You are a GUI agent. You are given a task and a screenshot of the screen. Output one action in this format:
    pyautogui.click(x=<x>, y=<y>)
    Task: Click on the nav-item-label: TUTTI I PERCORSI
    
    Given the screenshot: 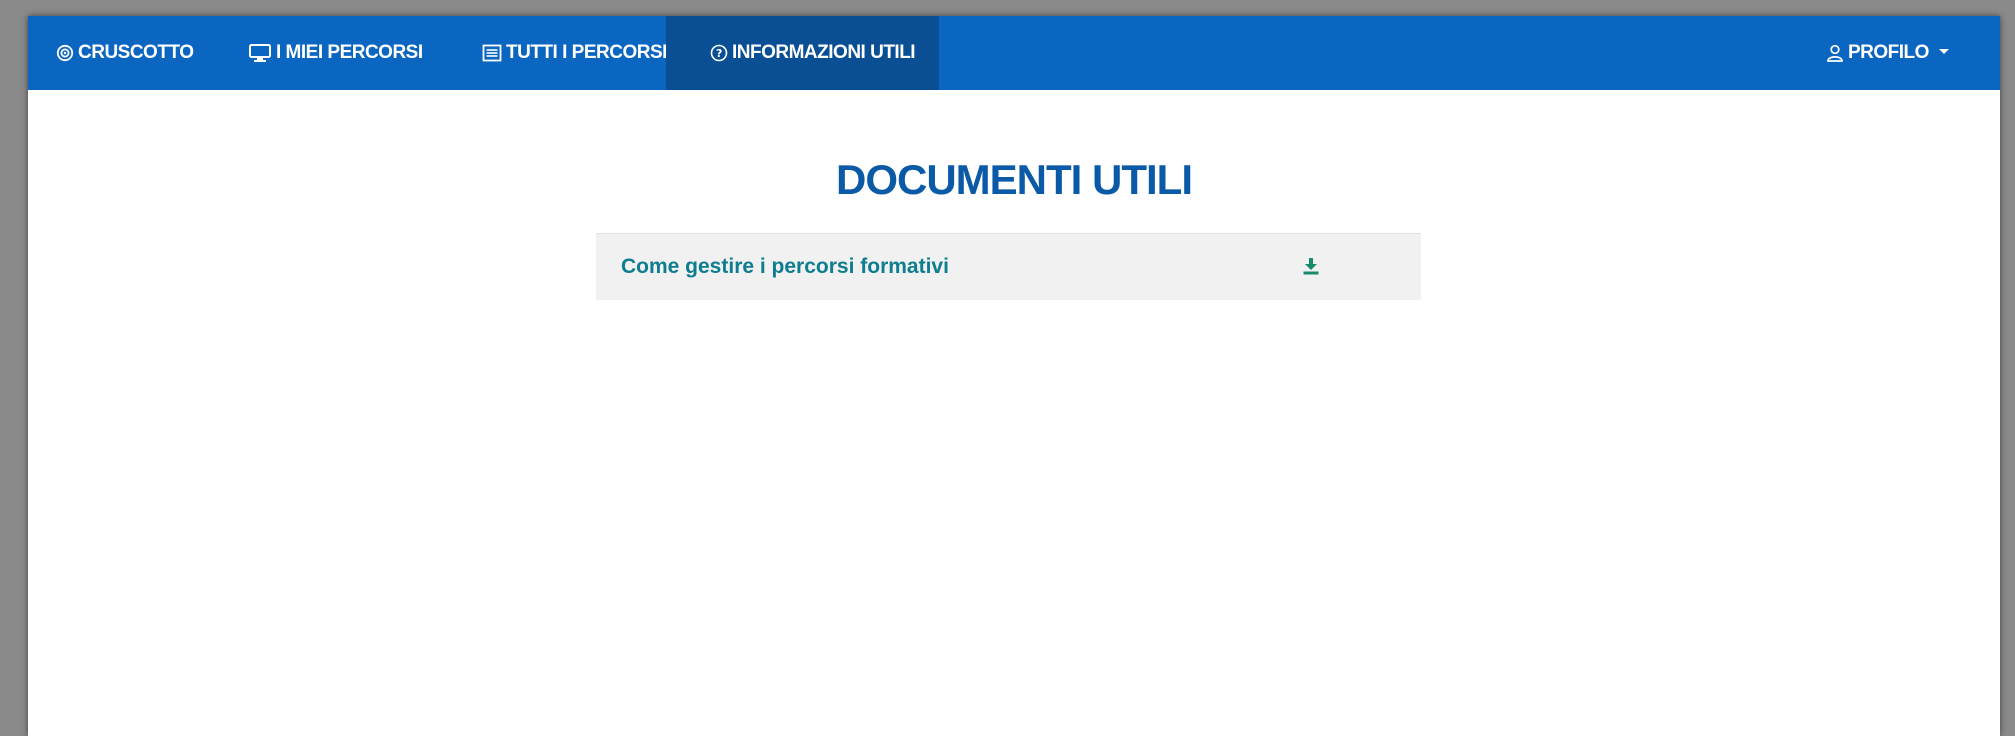 What is the action you would take?
    pyautogui.click(x=586, y=52)
    